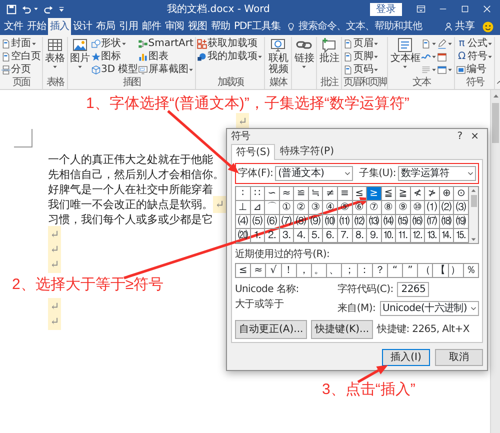  I want to click on symbol-cell: ⑸, so click(258, 222).